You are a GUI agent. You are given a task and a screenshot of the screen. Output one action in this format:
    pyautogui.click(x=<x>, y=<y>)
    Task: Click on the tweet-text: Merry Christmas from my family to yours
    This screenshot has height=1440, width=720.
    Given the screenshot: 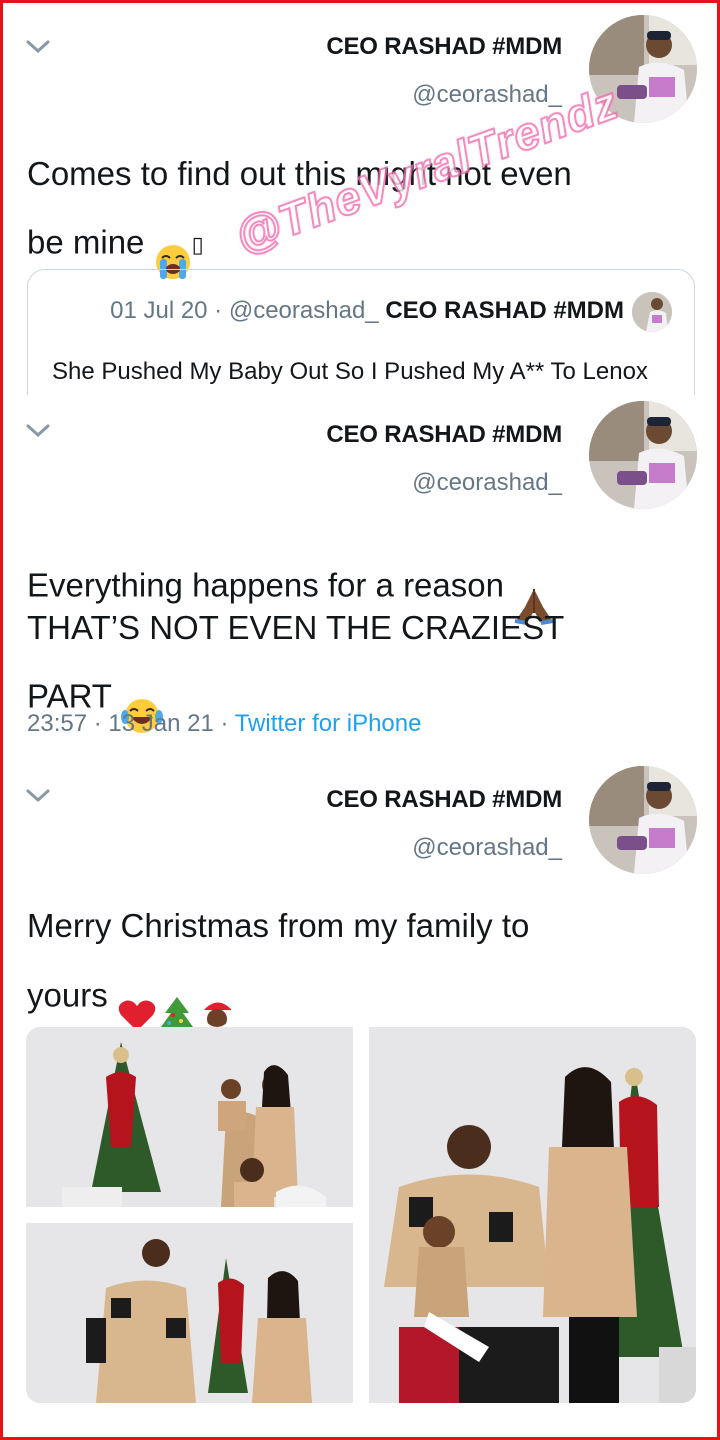 What is the action you would take?
    pyautogui.click(x=352, y=975)
    